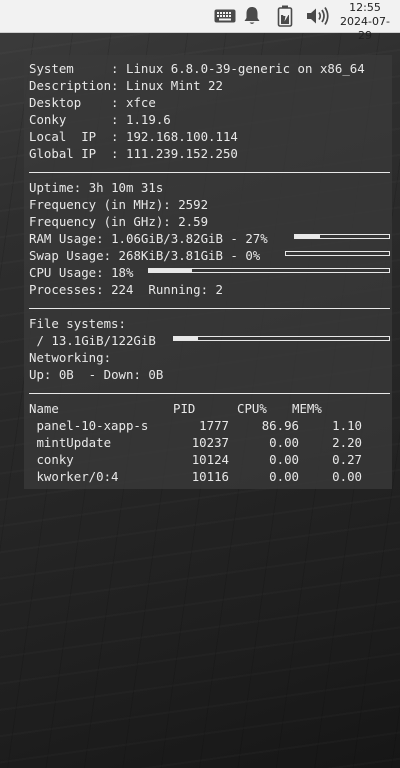  I want to click on process-pid: 10237, so click(210, 442).